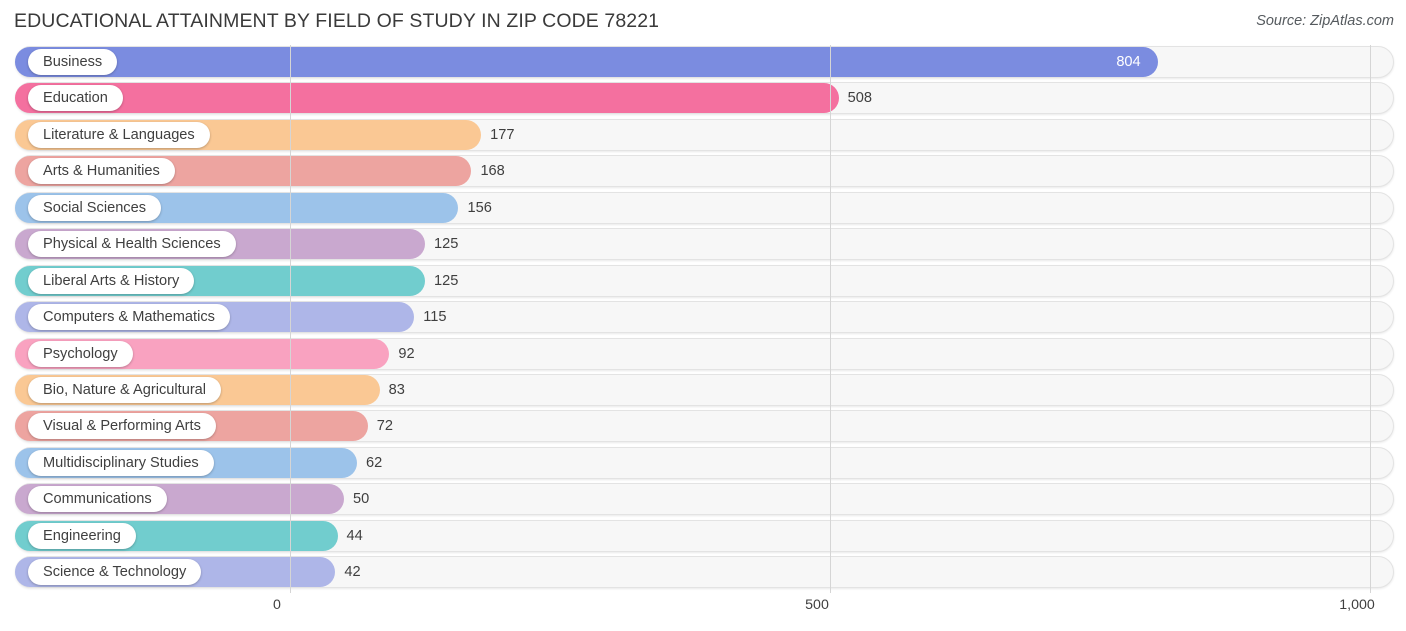  I want to click on bar-category-pill: Liberal Arts & History, so click(111, 280).